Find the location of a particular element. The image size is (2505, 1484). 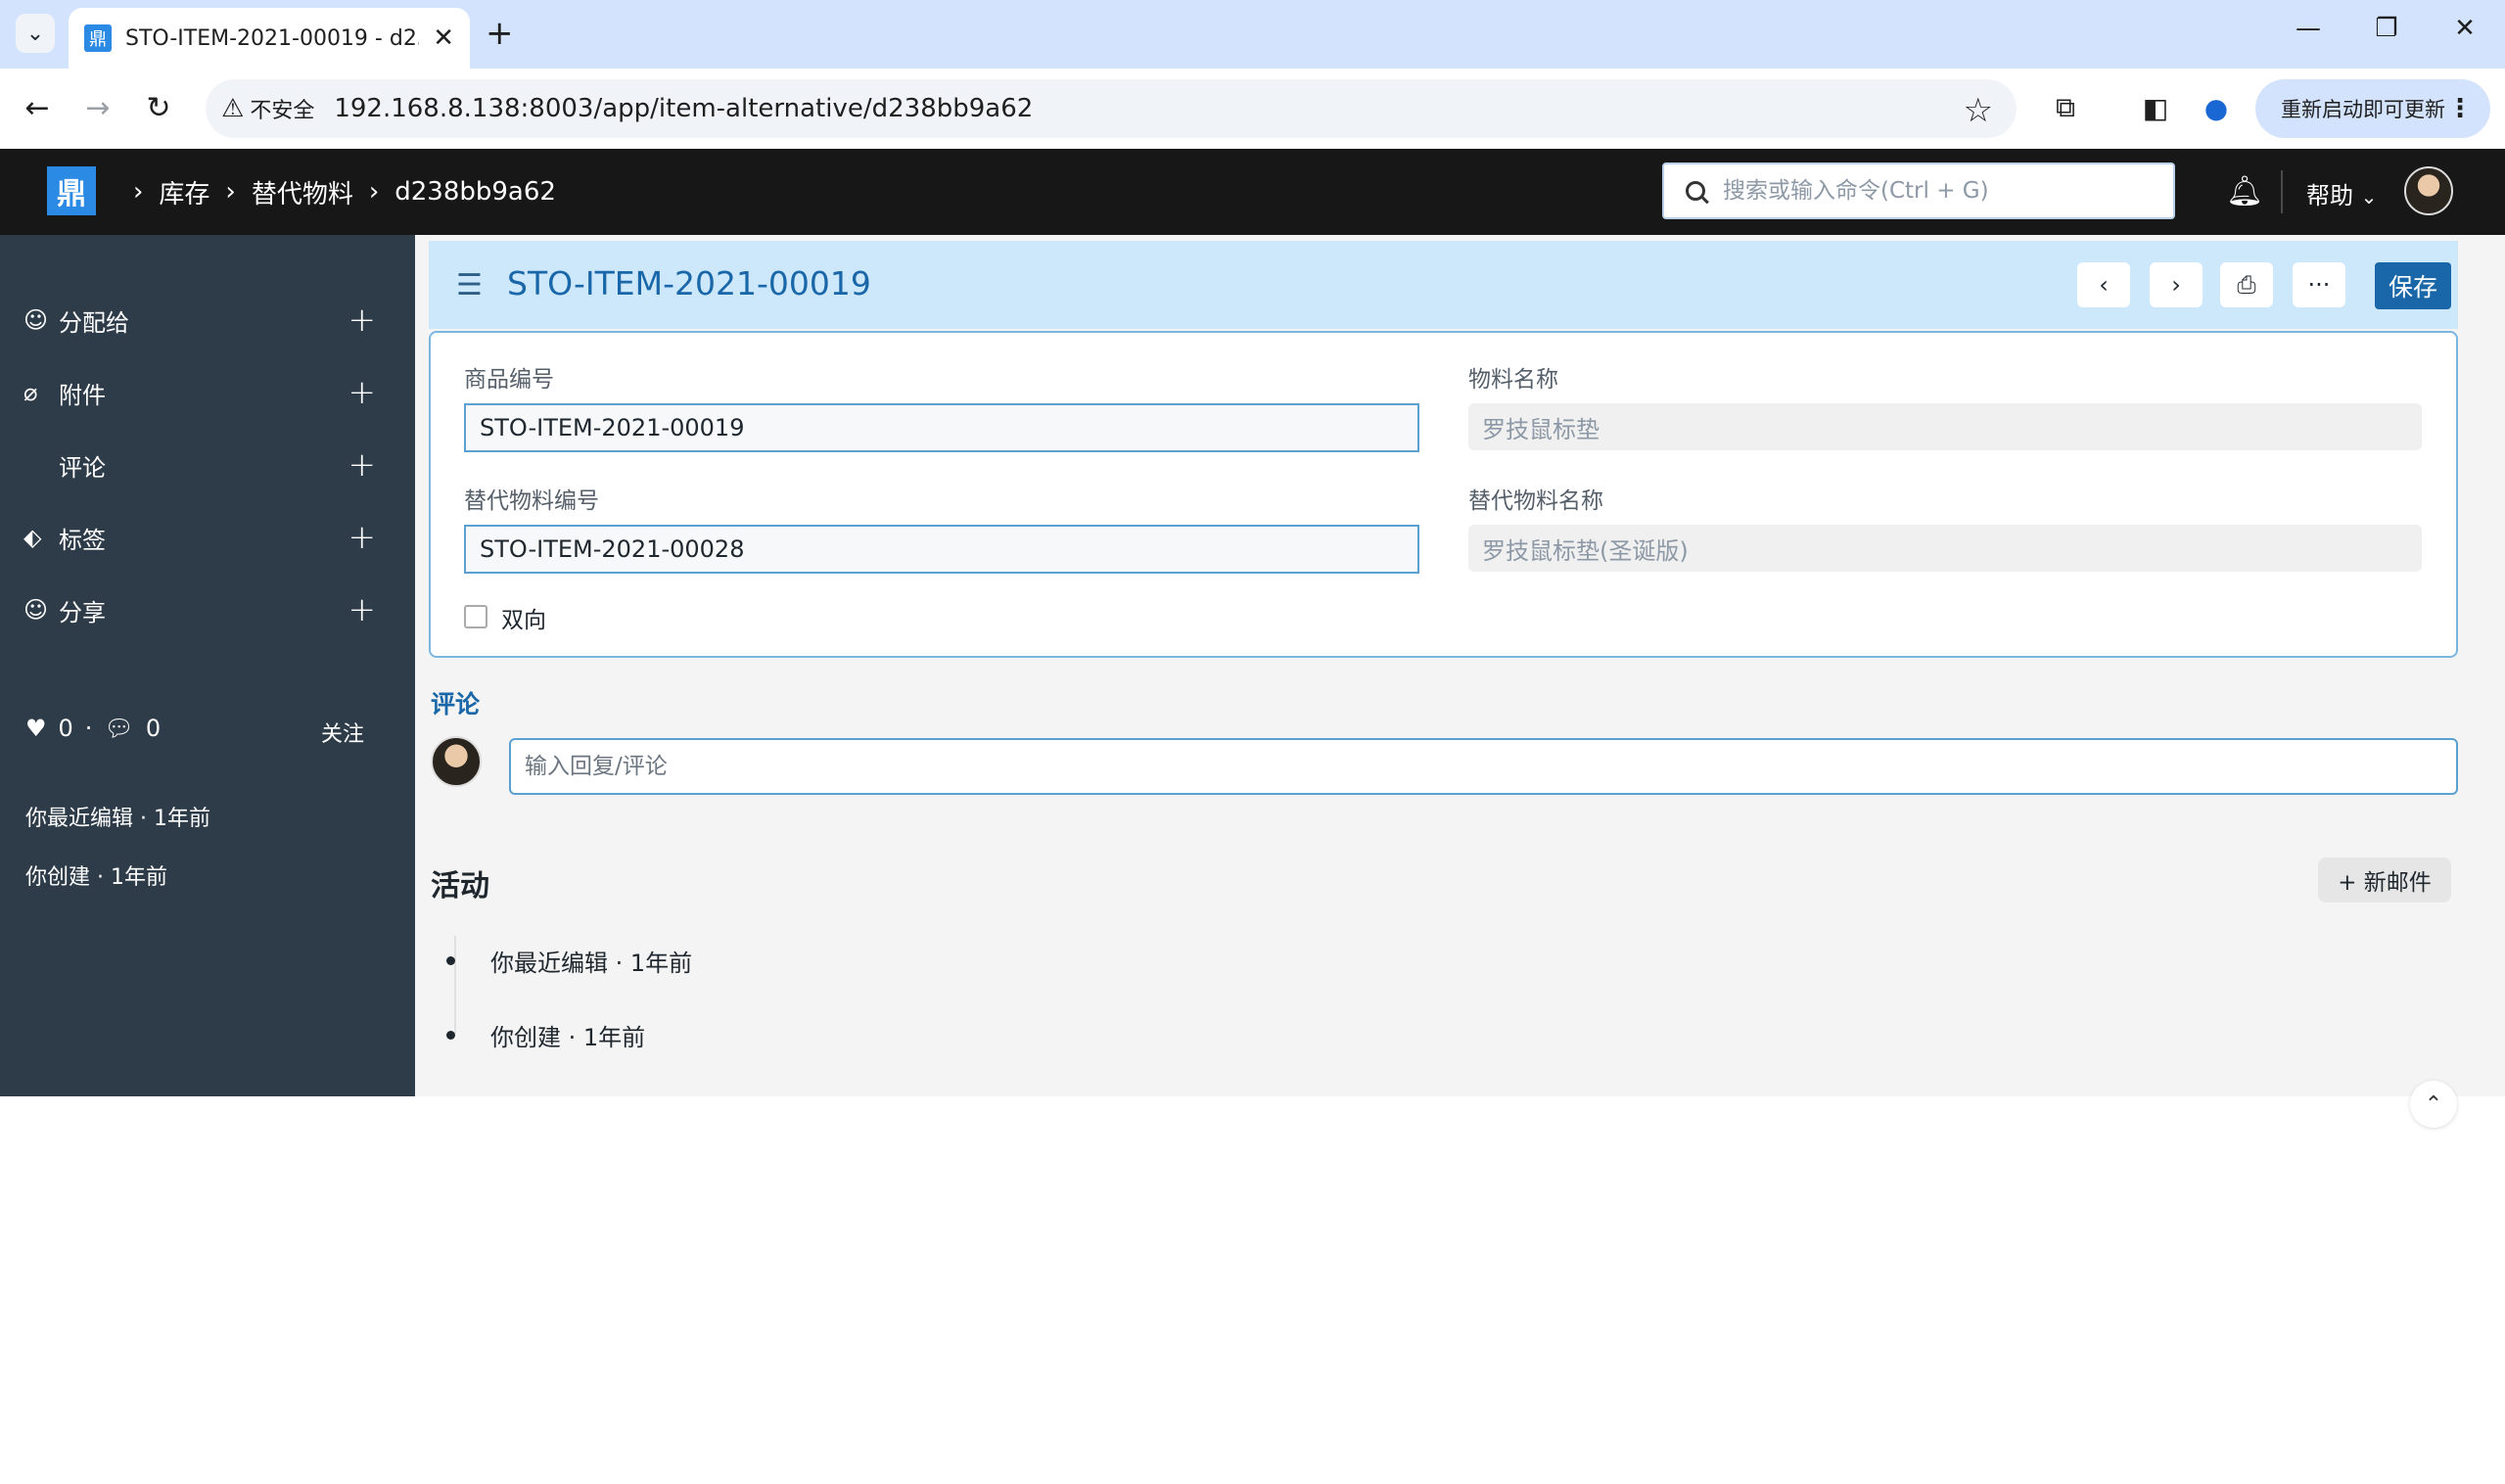

chevron-left-icon: ‹ is located at coordinates (2104, 285).